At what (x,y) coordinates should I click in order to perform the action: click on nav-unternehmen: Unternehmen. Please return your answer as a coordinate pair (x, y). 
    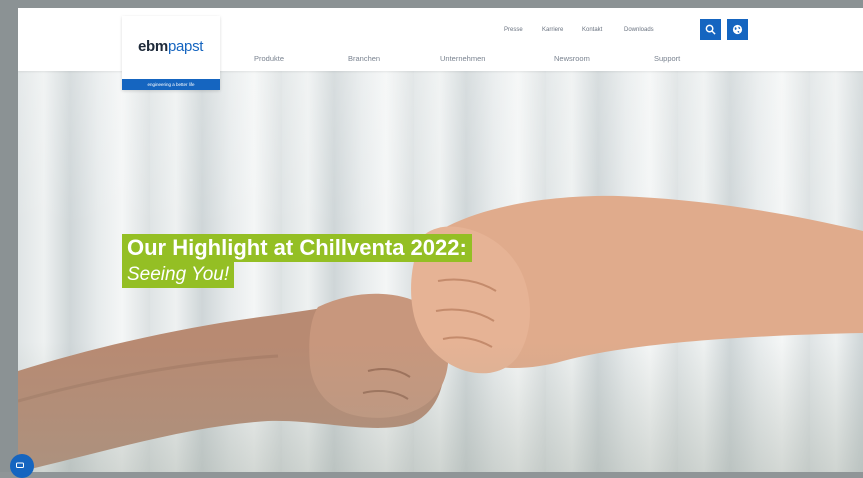
    Looking at the image, I should click on (462, 58).